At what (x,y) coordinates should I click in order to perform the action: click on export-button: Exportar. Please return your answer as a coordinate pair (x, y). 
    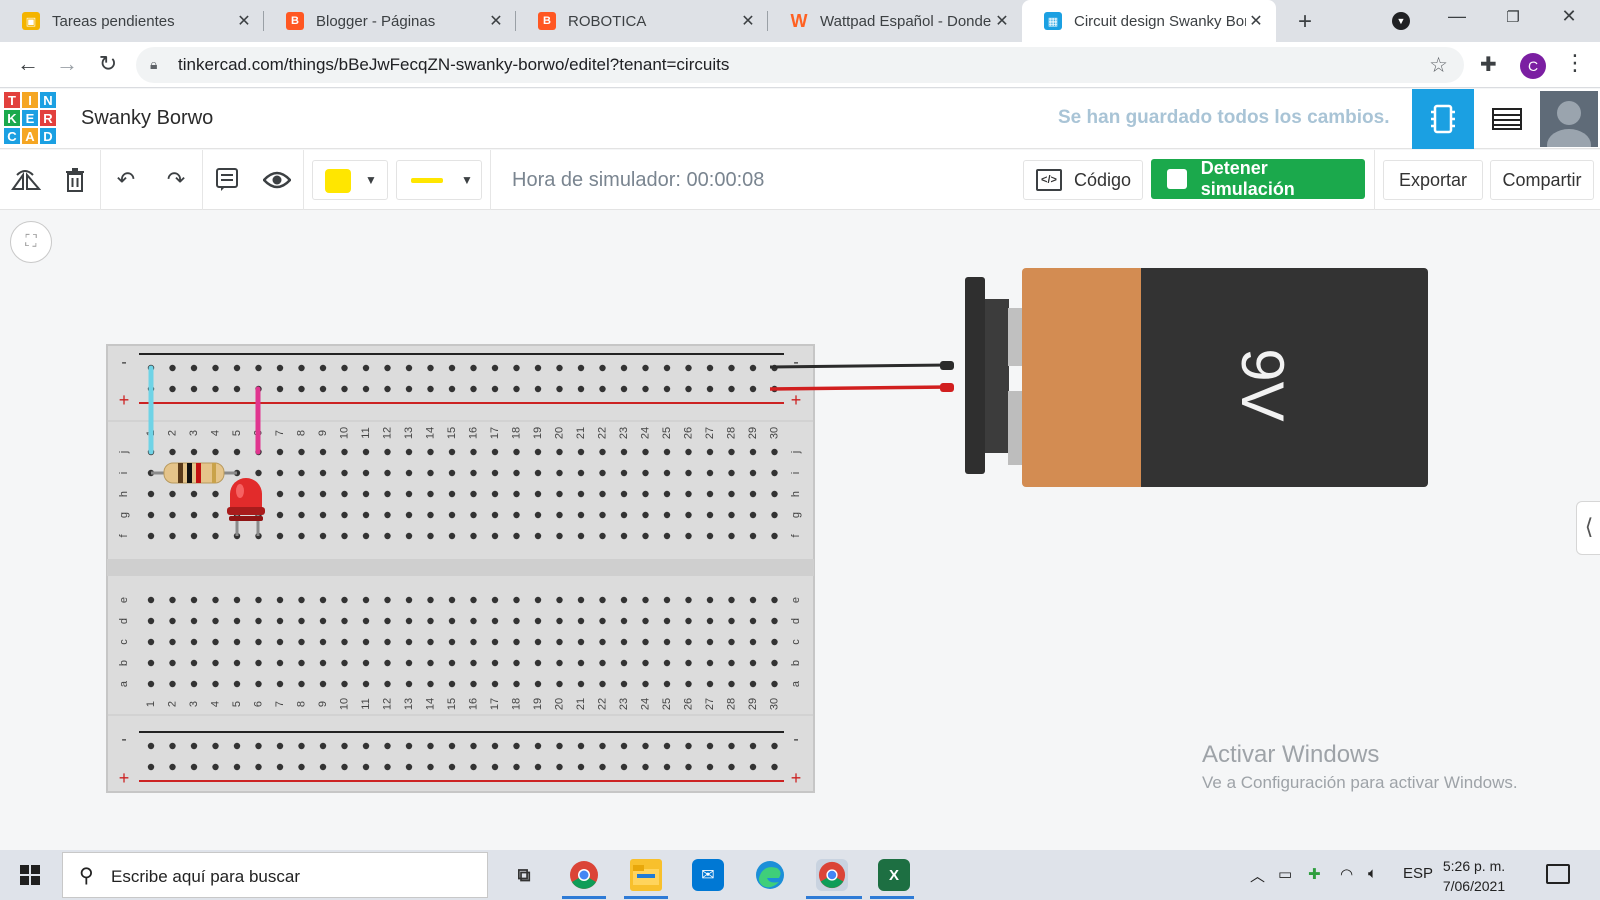
    Looking at the image, I should click on (1433, 180).